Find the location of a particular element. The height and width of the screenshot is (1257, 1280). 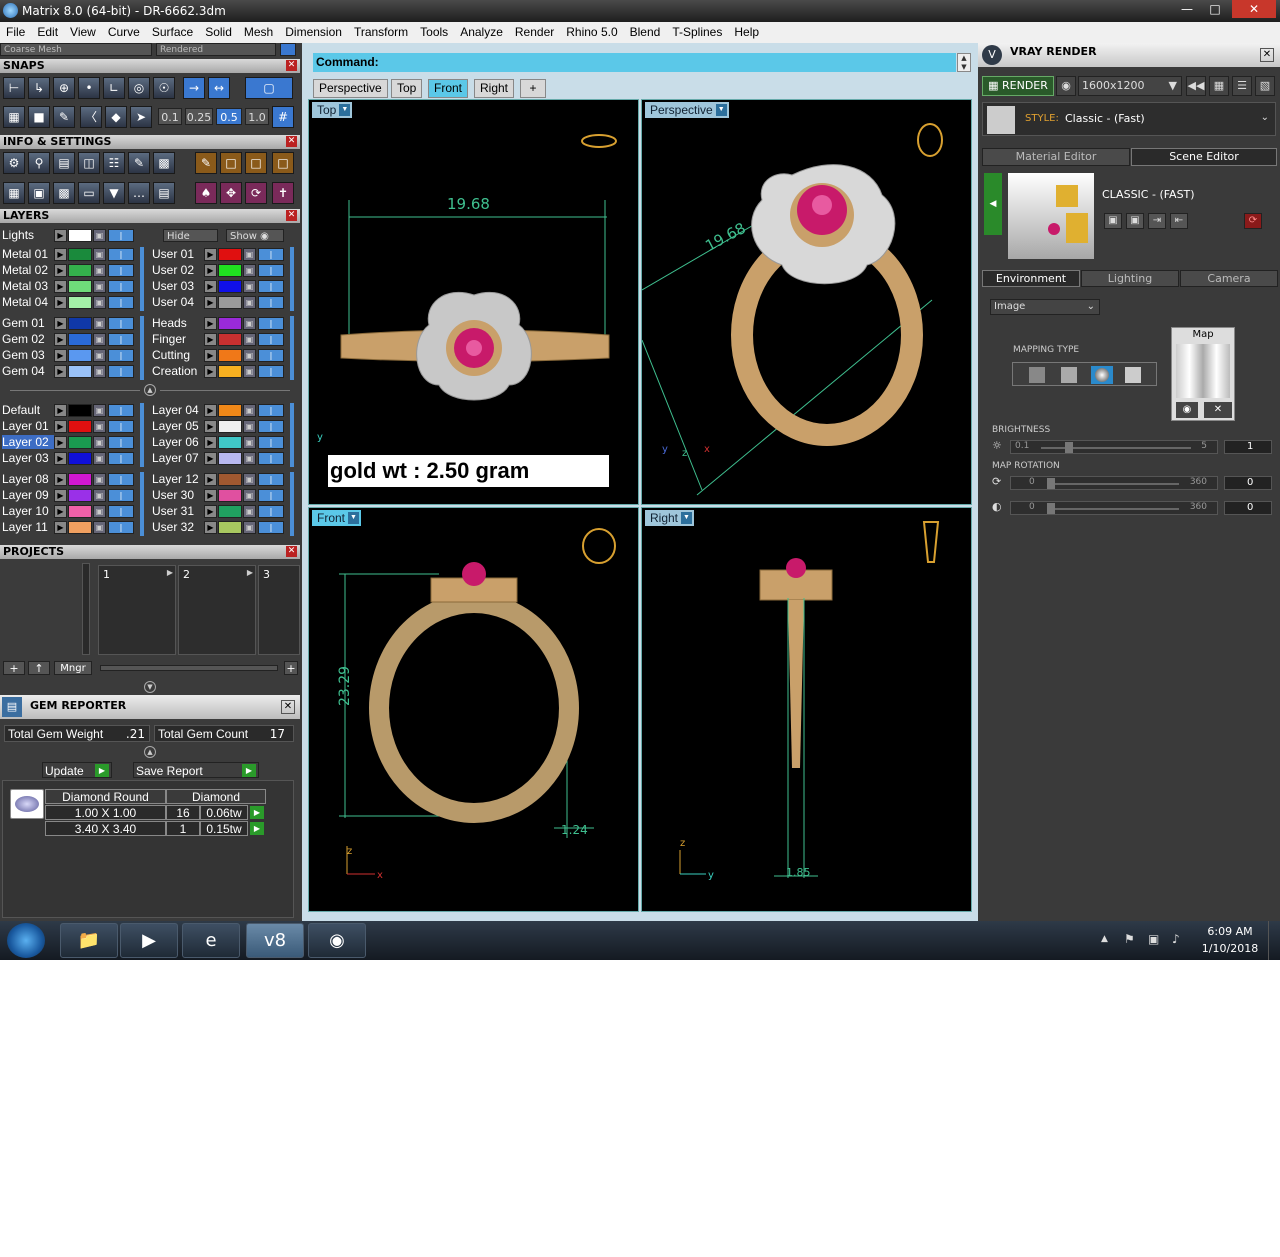

clock-time: 6:09 AM is located at coordinates (1230, 931).